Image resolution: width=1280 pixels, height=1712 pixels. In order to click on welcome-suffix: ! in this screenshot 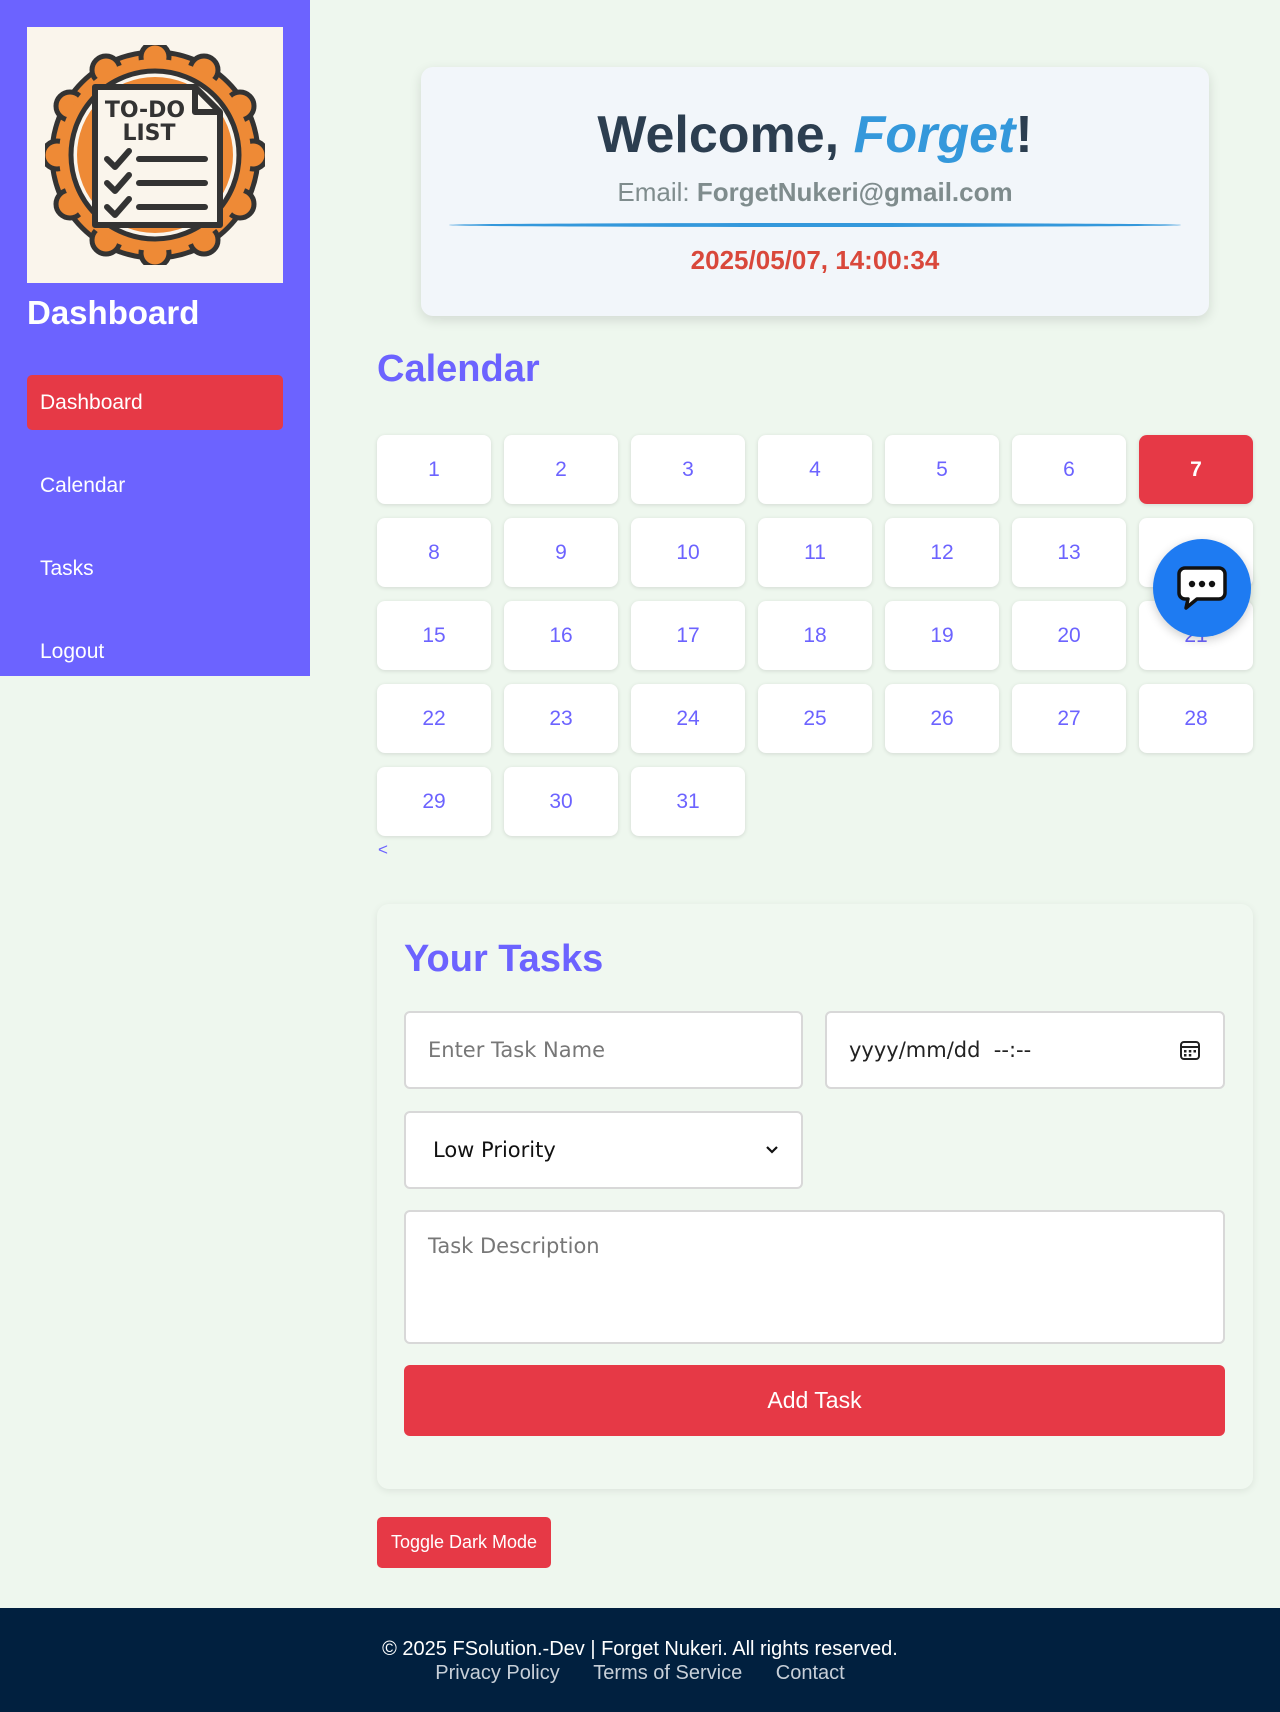, I will do `click(1024, 135)`.